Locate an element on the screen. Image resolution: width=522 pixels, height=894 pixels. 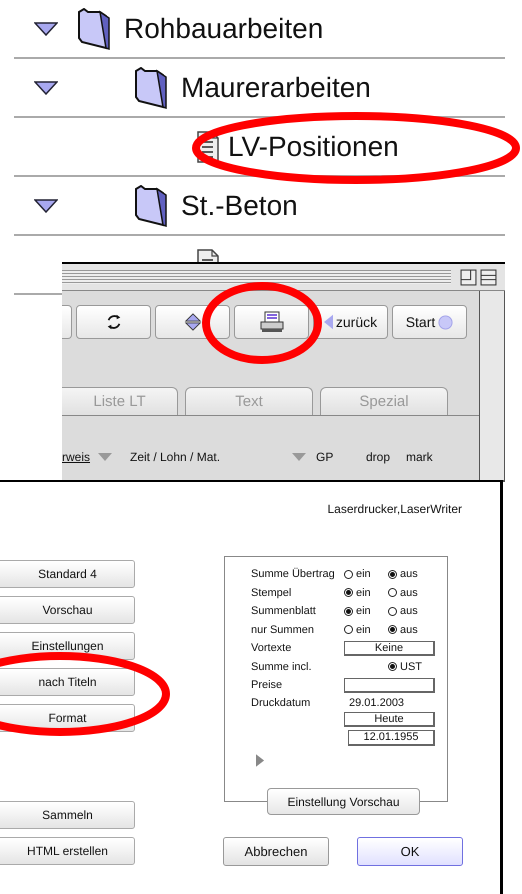
column-header: GP is located at coordinates (325, 457).